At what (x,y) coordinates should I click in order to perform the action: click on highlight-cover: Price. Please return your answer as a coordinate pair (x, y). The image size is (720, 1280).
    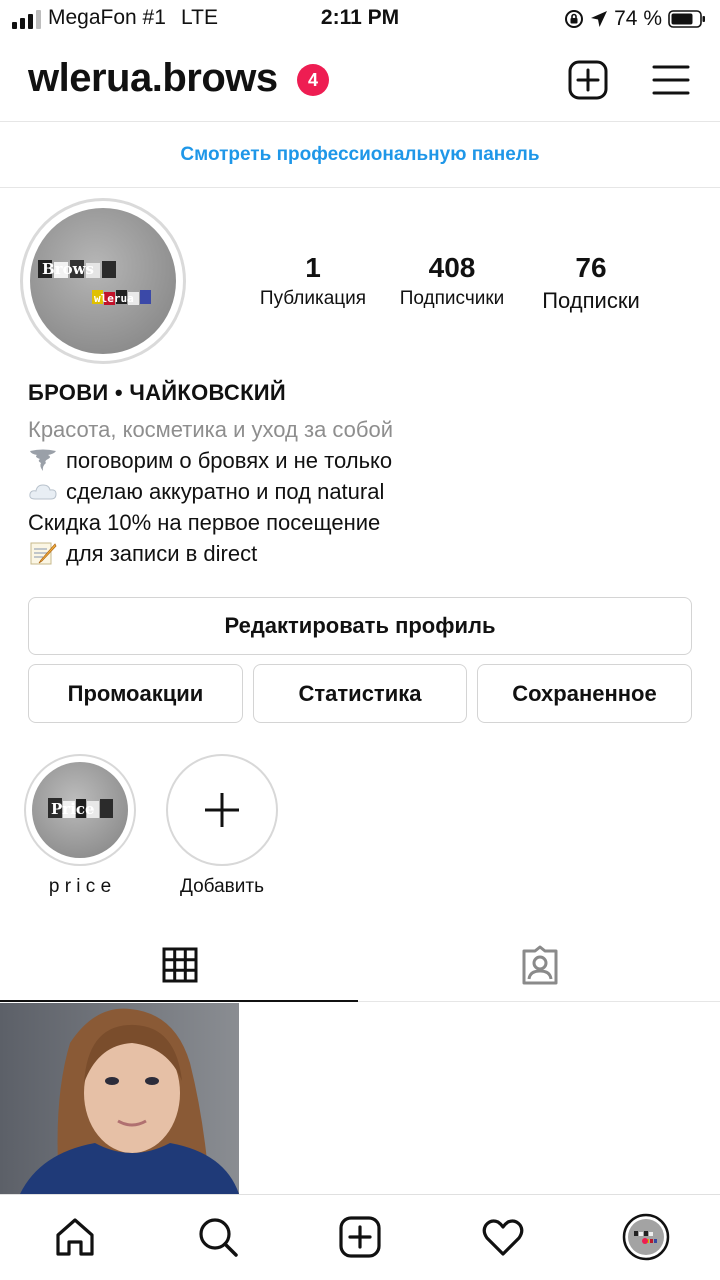
    Looking at the image, I should click on (80, 810).